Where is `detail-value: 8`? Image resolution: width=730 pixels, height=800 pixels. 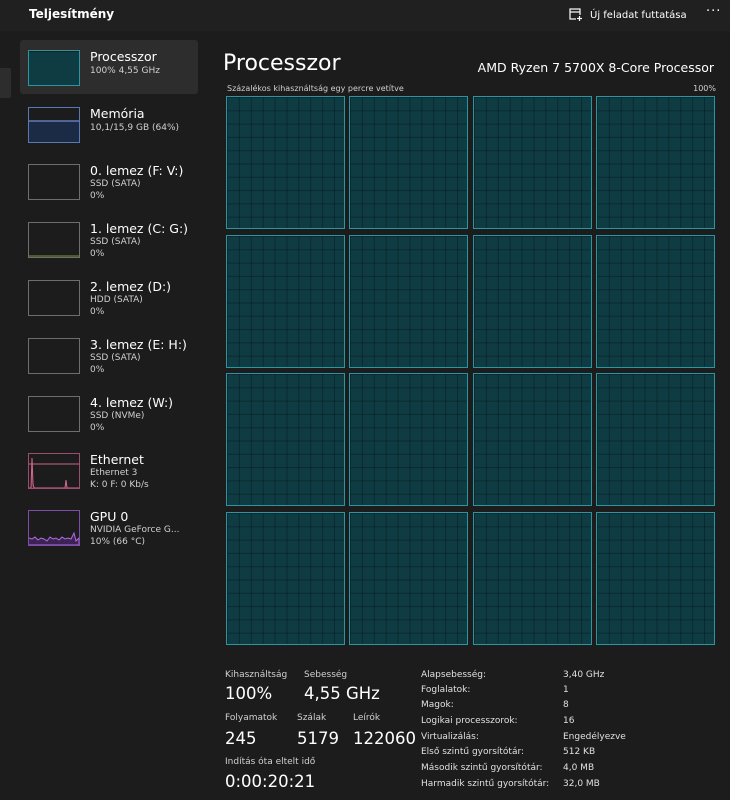
detail-value: 8 is located at coordinates (566, 705).